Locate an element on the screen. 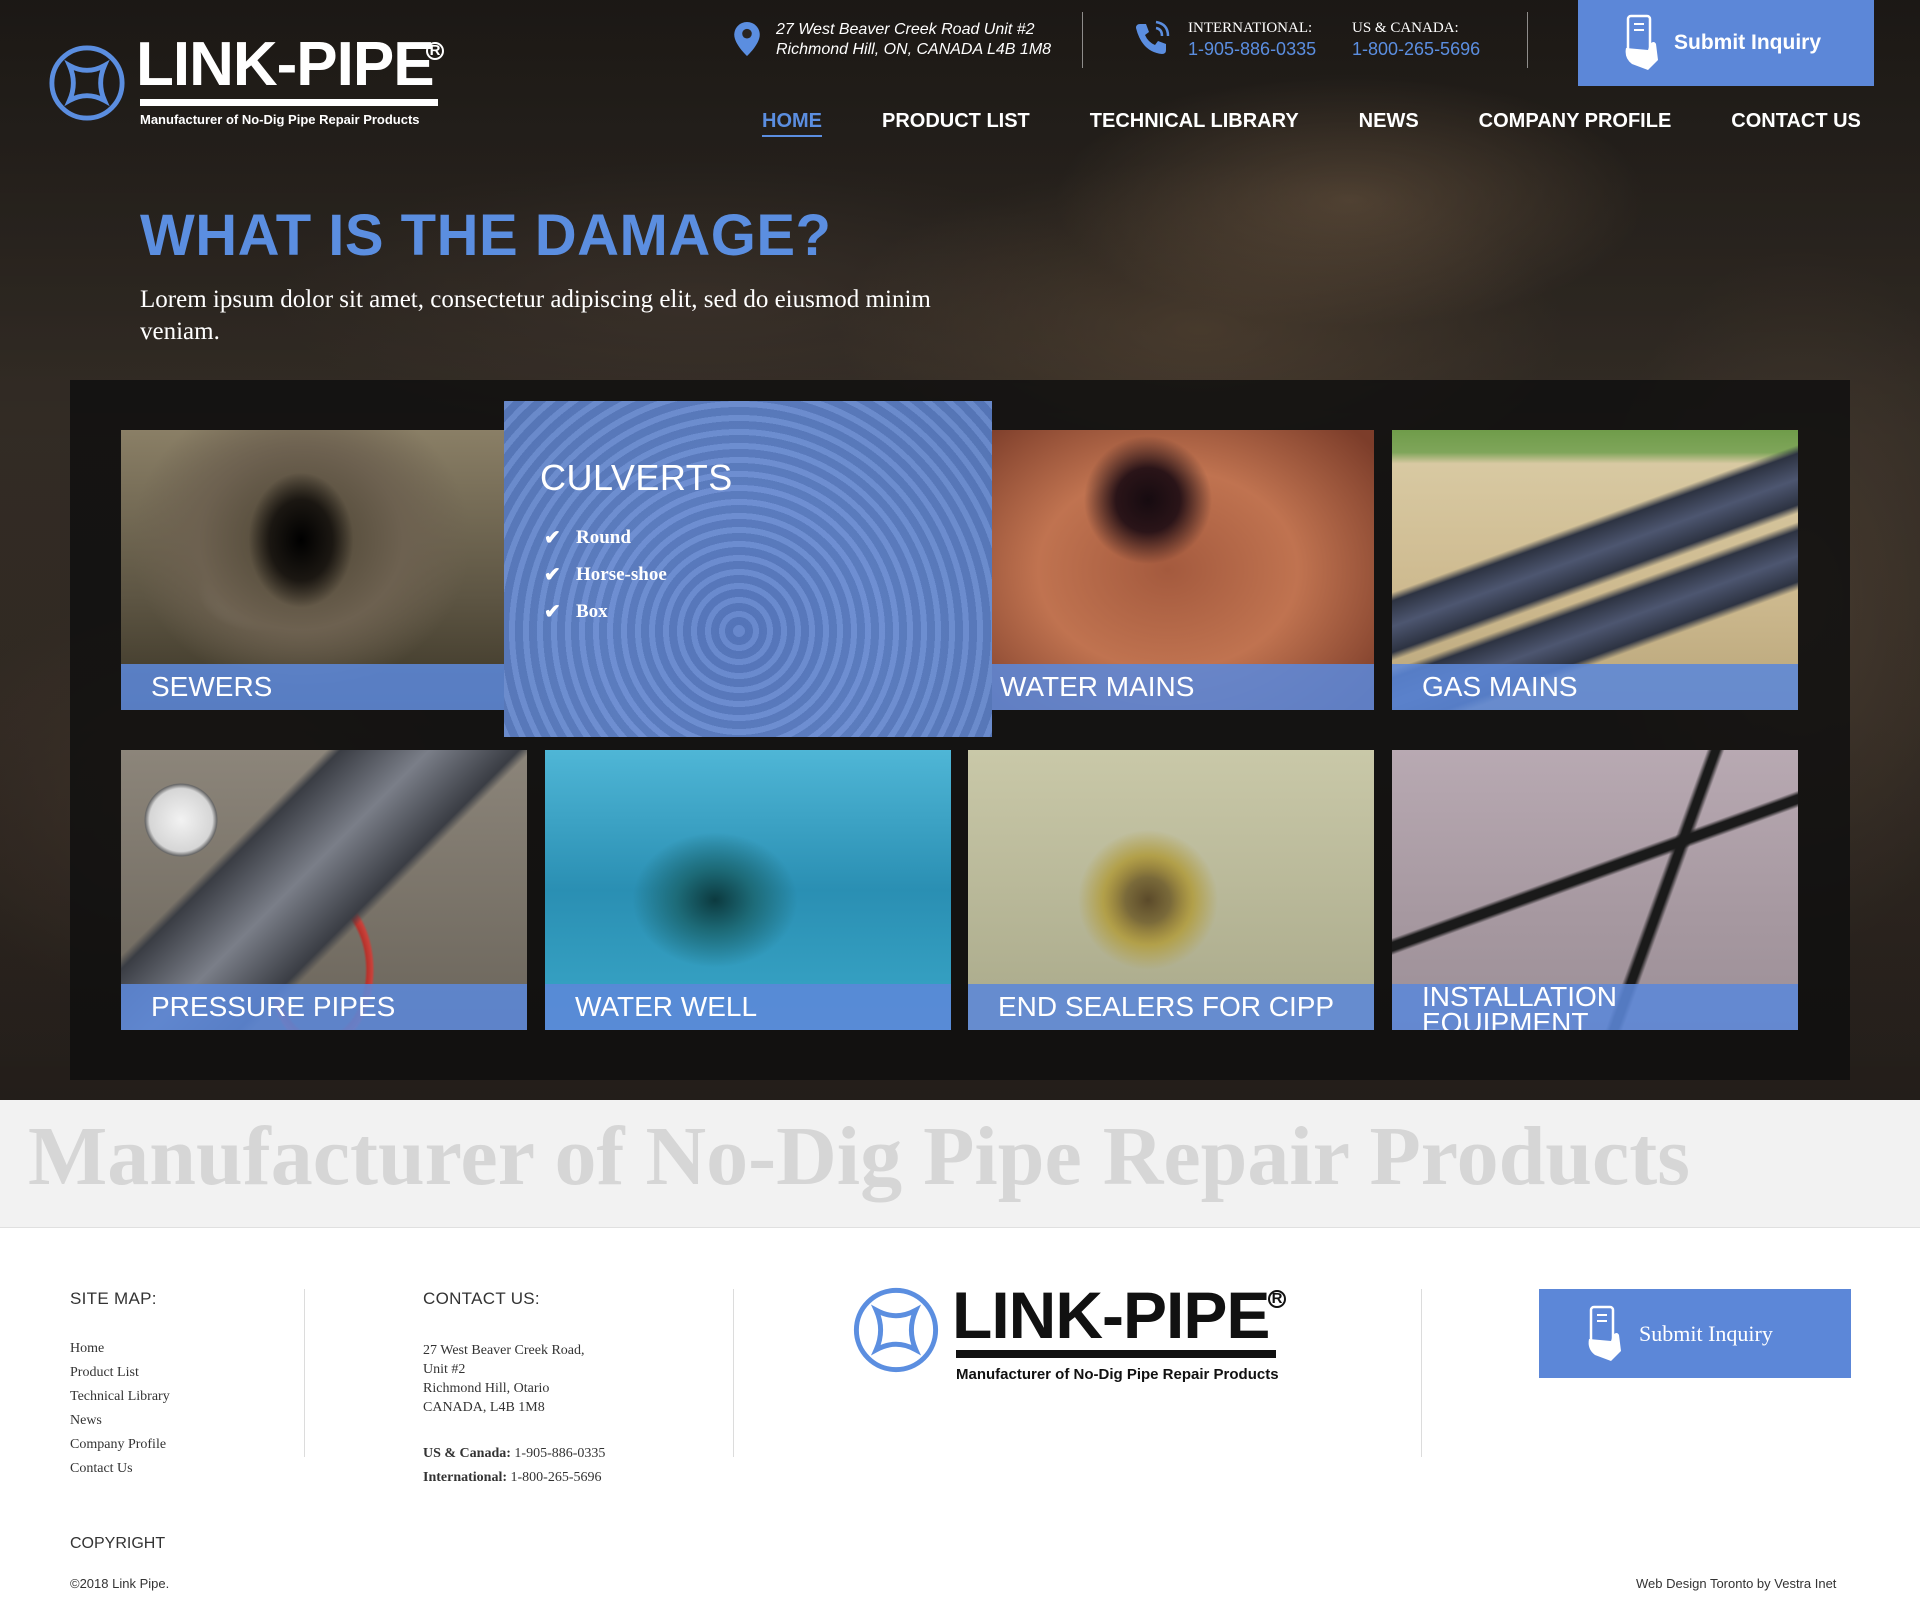  footer-address-line: 27 West Beaver Creek Road, is located at coordinates (504, 1350).